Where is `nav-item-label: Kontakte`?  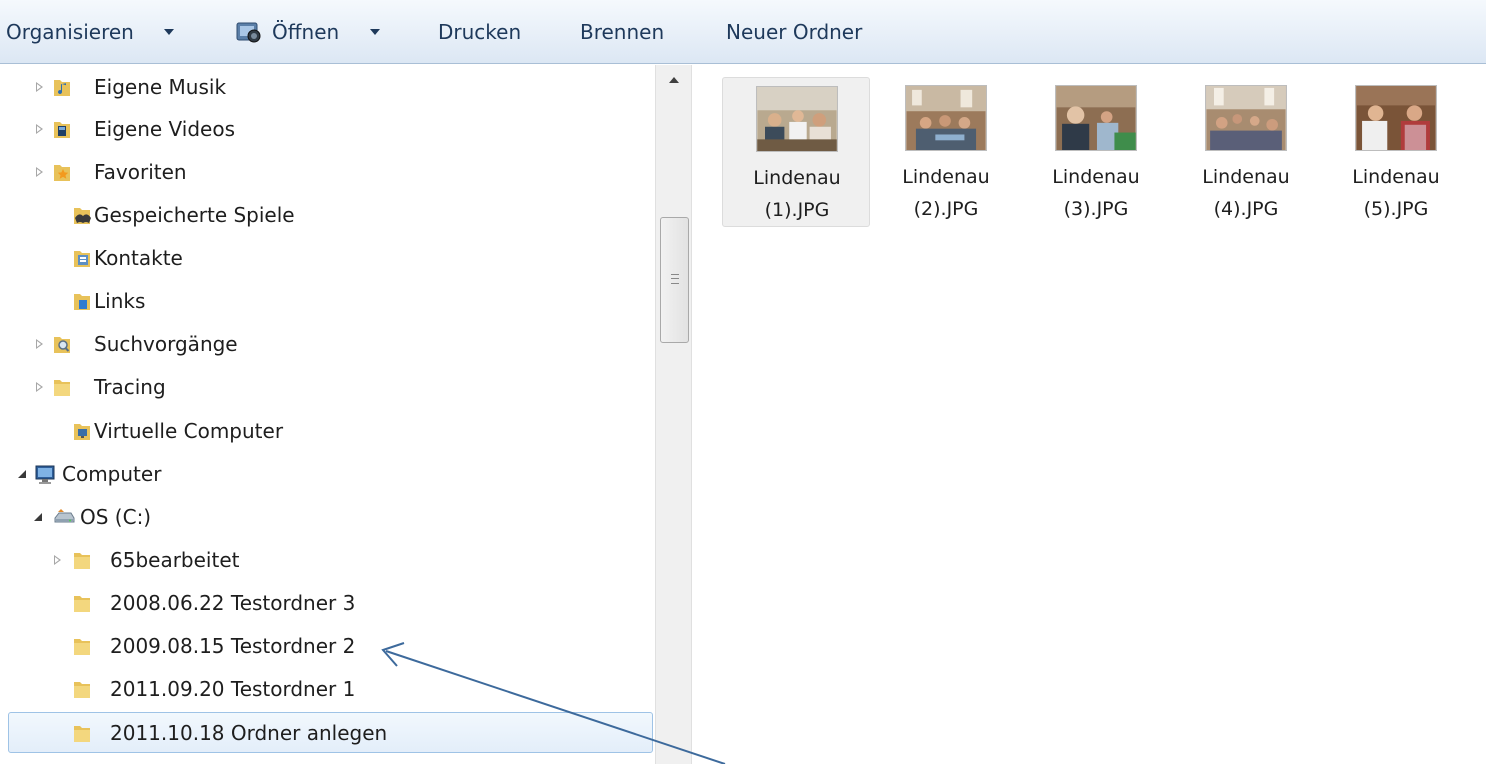
nav-item-label: Kontakte is located at coordinates (138, 258).